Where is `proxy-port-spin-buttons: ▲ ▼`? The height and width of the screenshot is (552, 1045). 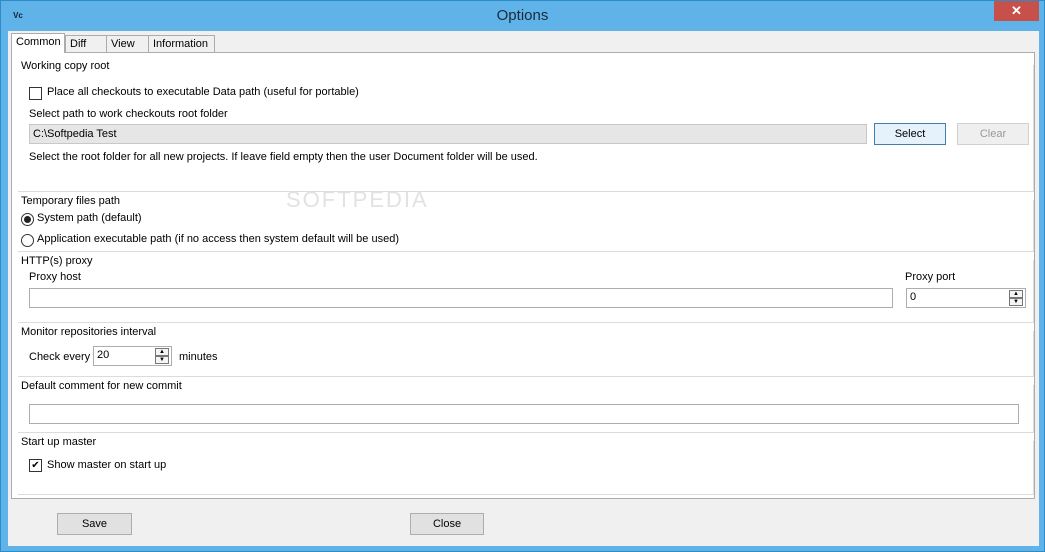 proxy-port-spin-buttons: ▲ ▼ is located at coordinates (1016, 298).